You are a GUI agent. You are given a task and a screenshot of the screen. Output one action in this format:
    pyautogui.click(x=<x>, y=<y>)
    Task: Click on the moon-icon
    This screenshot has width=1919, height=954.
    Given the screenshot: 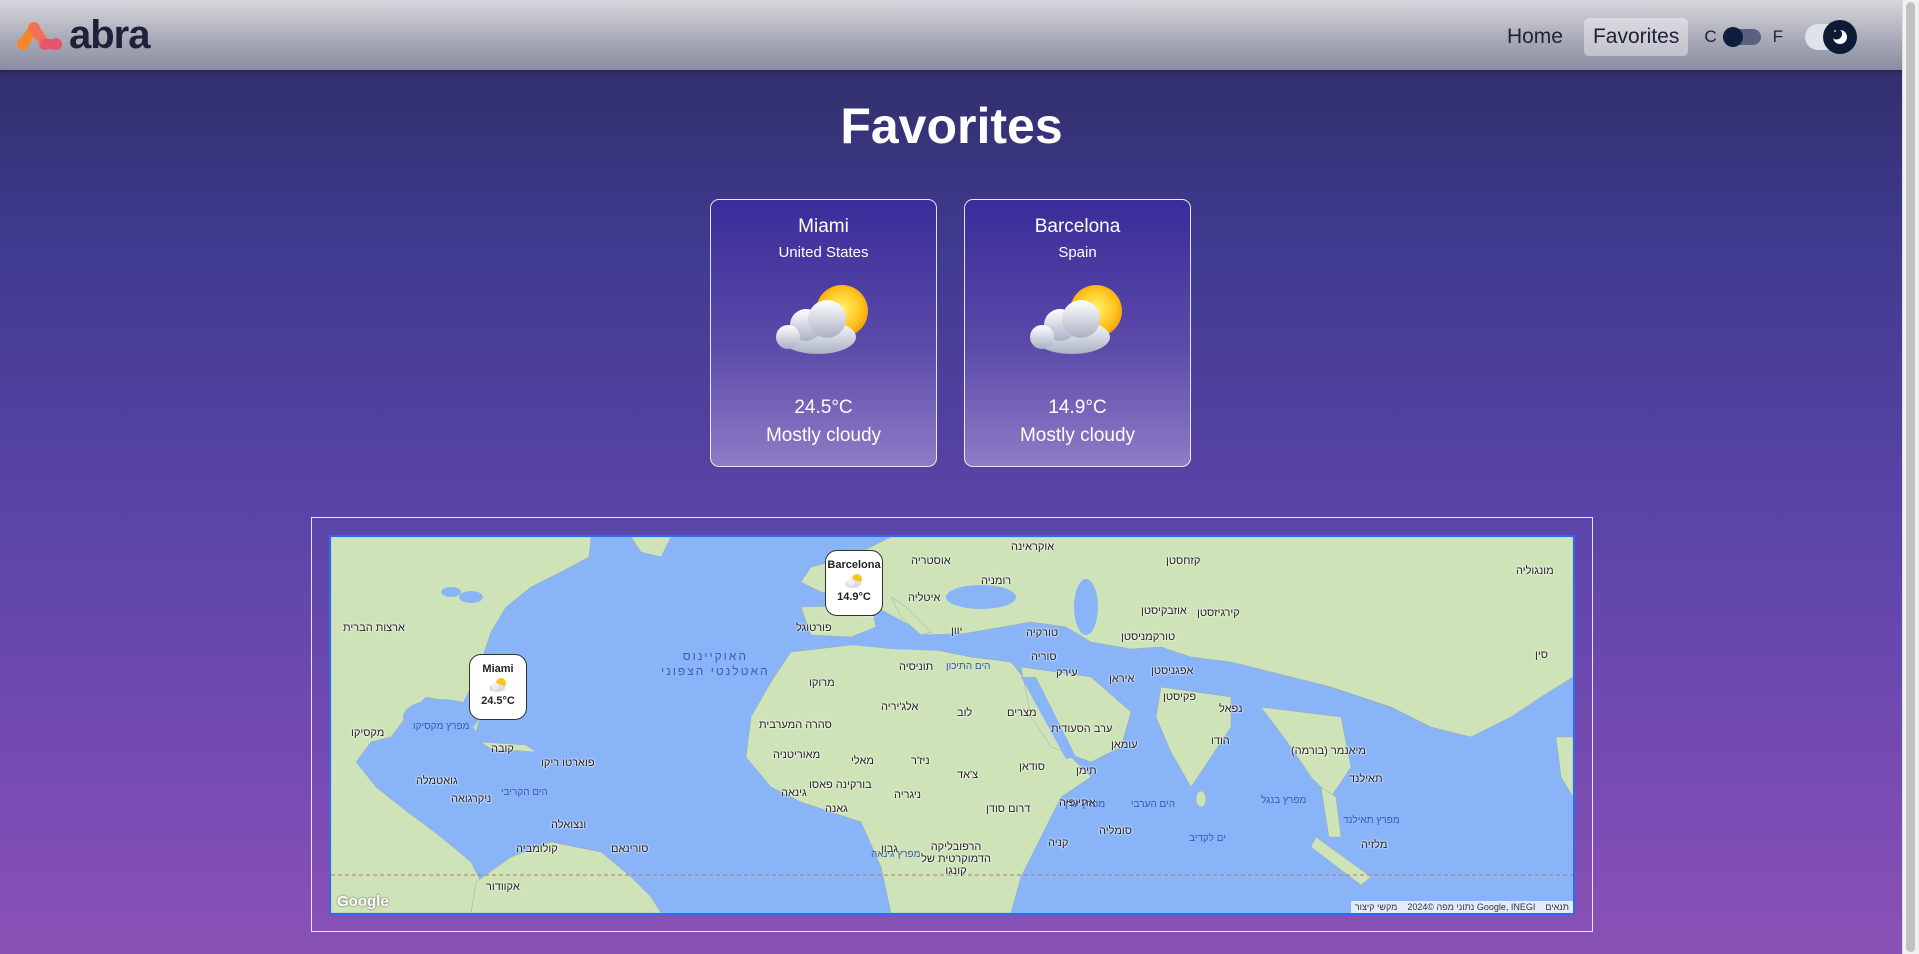 What is the action you would take?
    pyautogui.click(x=1839, y=36)
    